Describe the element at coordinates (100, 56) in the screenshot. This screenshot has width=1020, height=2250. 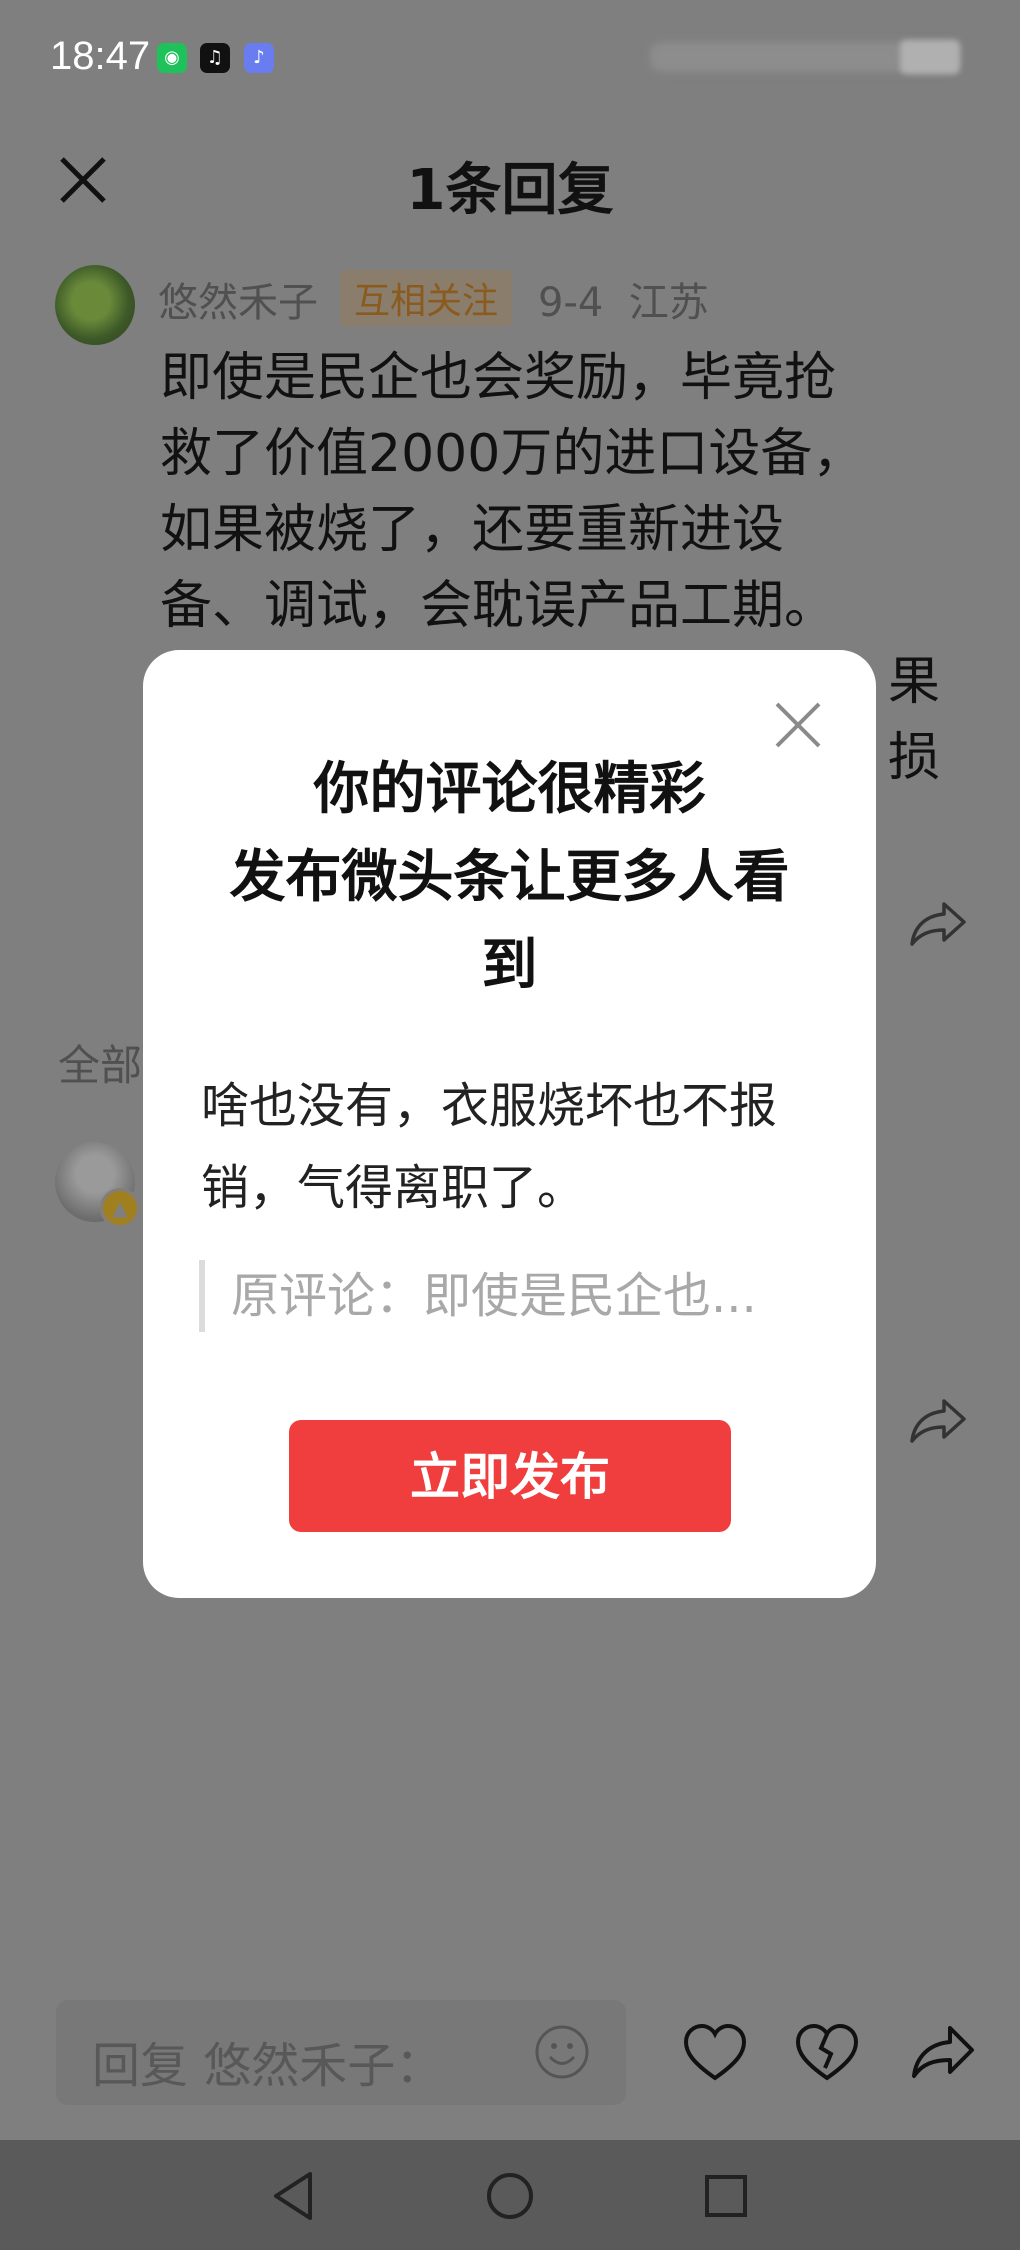
I see `status-time: 18:47` at that location.